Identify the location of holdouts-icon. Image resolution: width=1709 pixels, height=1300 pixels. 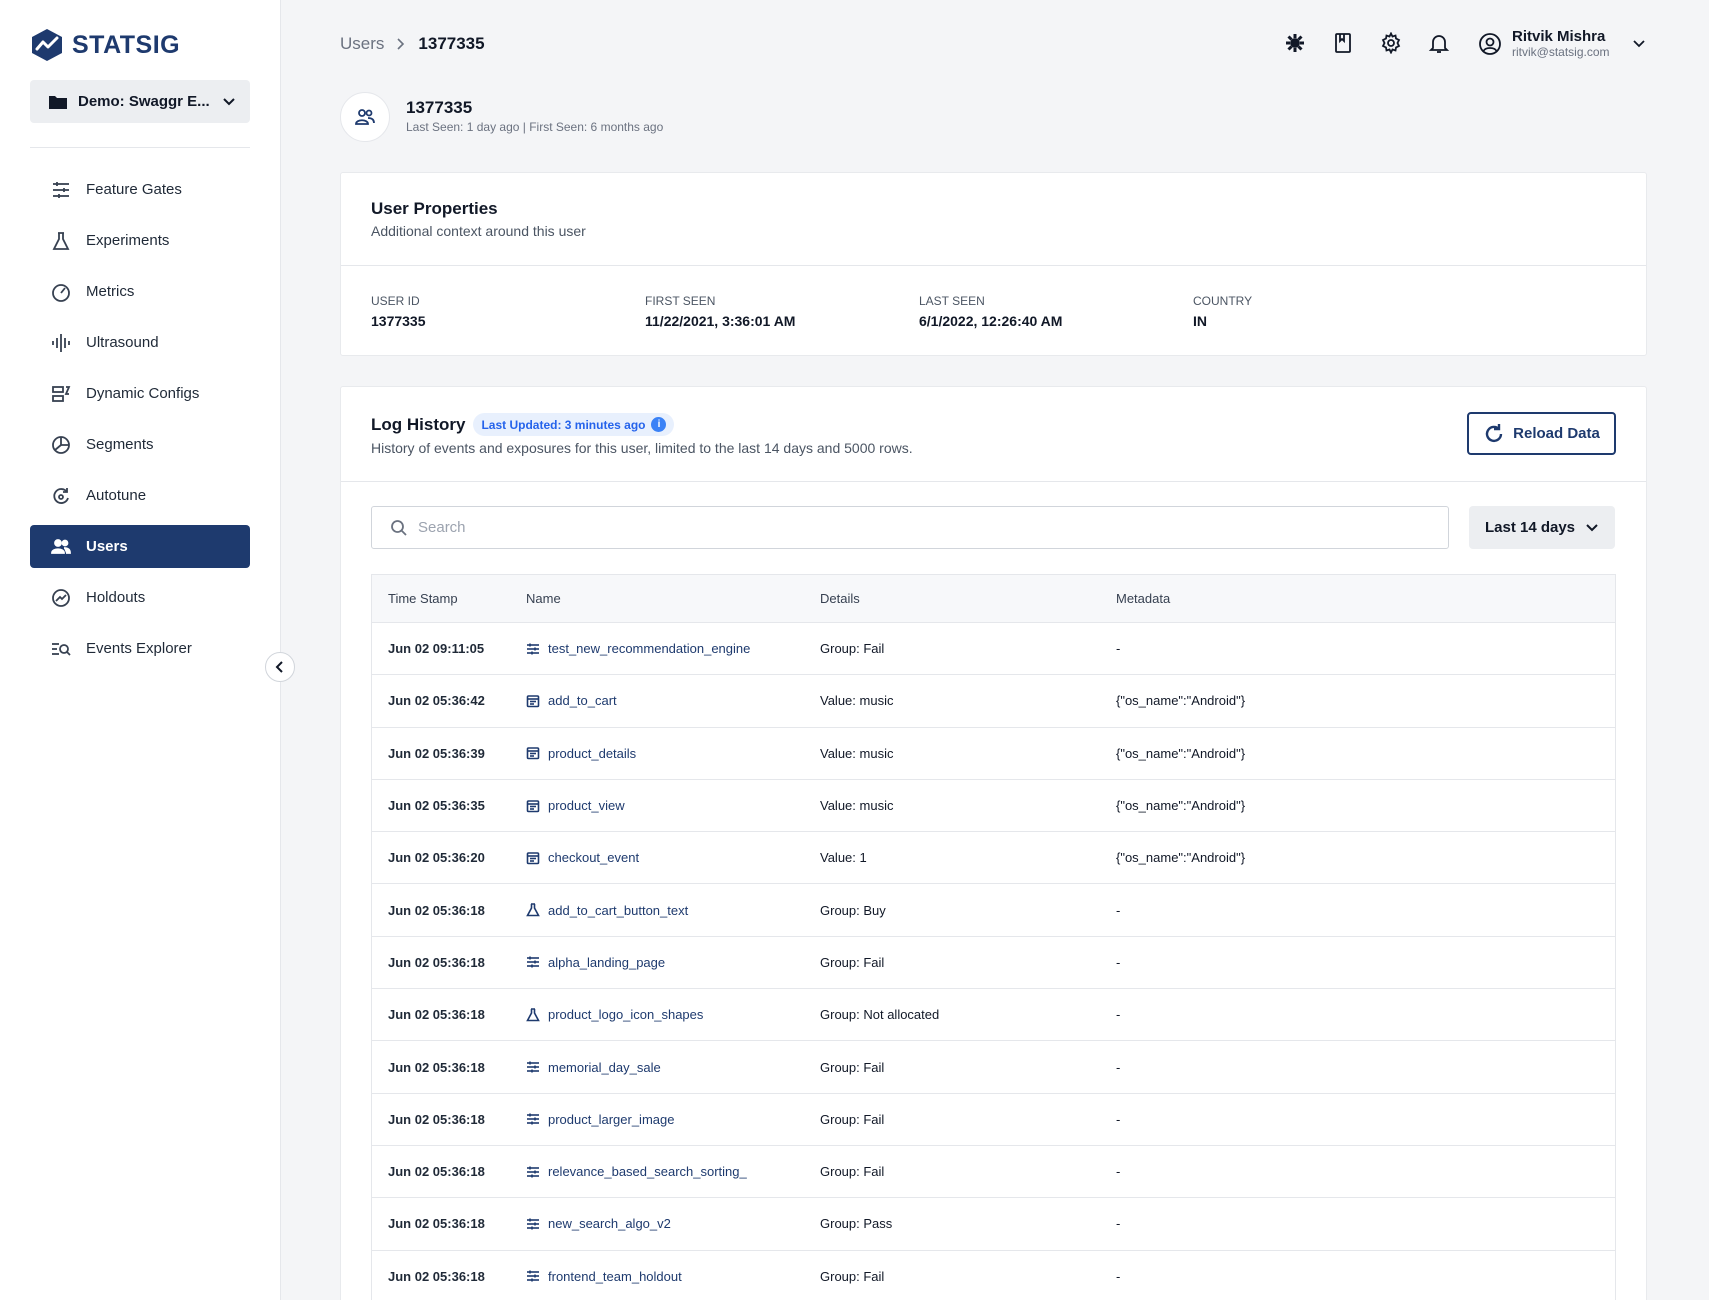
(61, 598).